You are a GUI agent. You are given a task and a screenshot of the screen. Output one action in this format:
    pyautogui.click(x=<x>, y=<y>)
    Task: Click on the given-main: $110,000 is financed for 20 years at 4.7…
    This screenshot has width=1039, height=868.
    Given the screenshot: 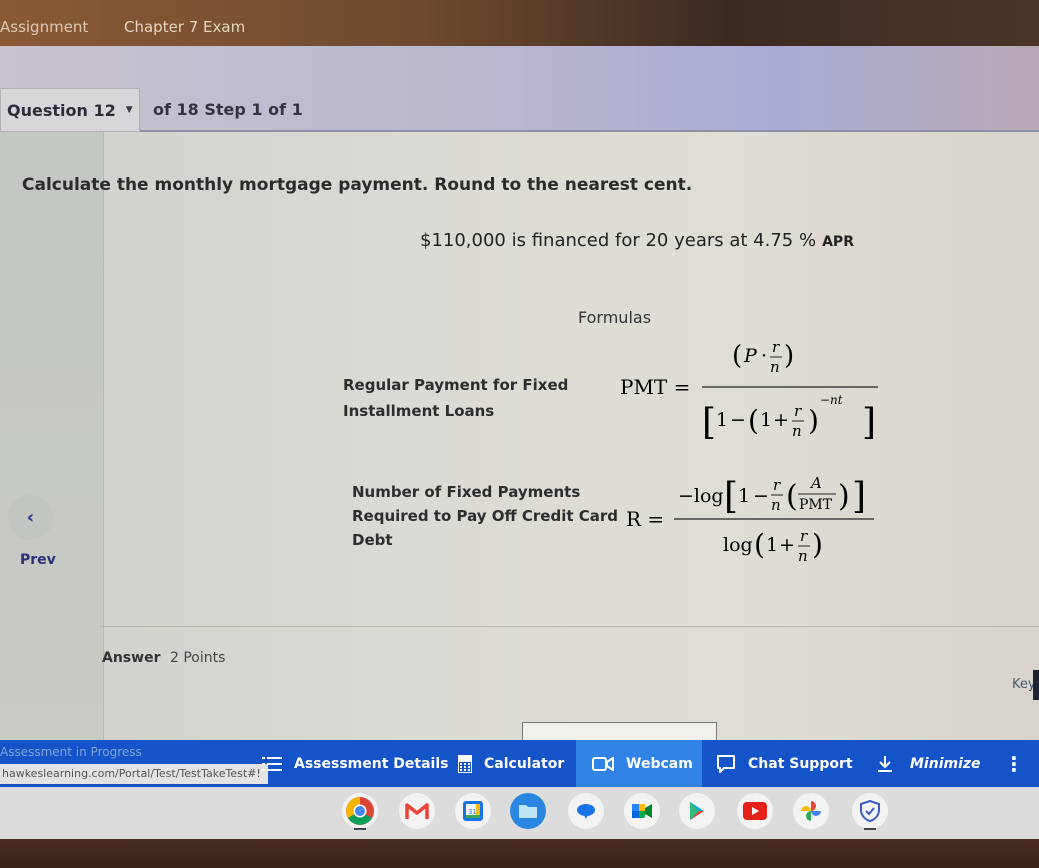 What is the action you would take?
    pyautogui.click(x=618, y=240)
    